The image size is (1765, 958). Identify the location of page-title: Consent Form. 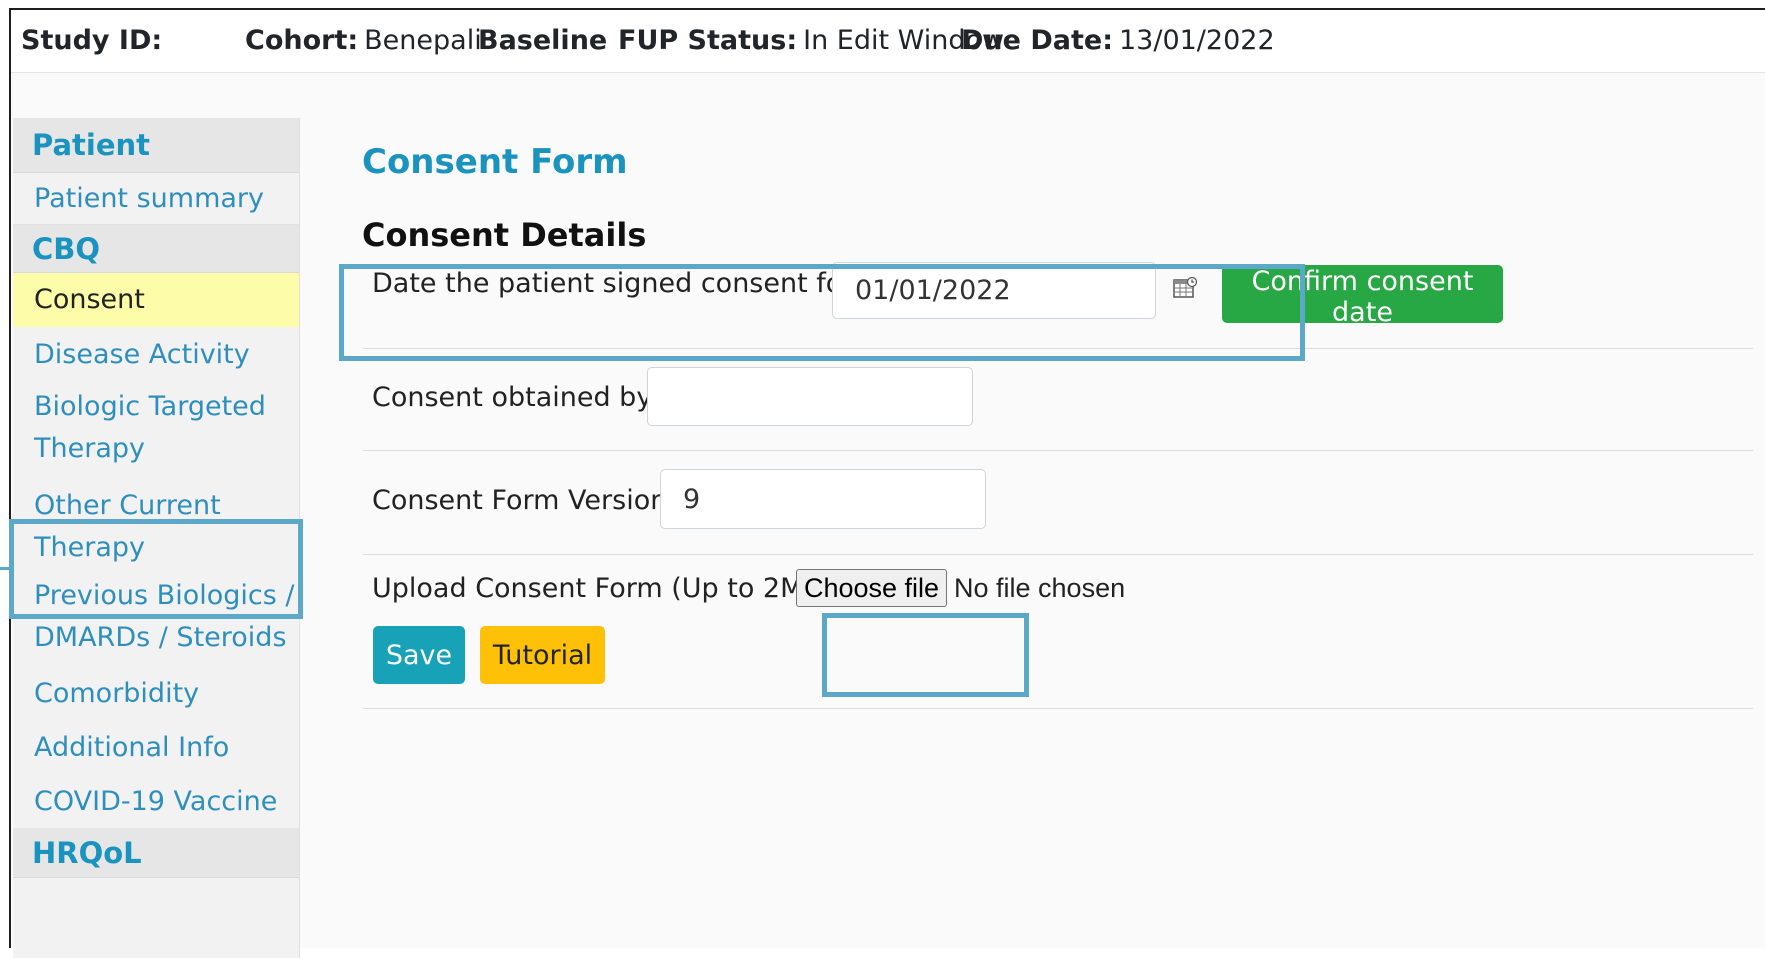
(495, 162).